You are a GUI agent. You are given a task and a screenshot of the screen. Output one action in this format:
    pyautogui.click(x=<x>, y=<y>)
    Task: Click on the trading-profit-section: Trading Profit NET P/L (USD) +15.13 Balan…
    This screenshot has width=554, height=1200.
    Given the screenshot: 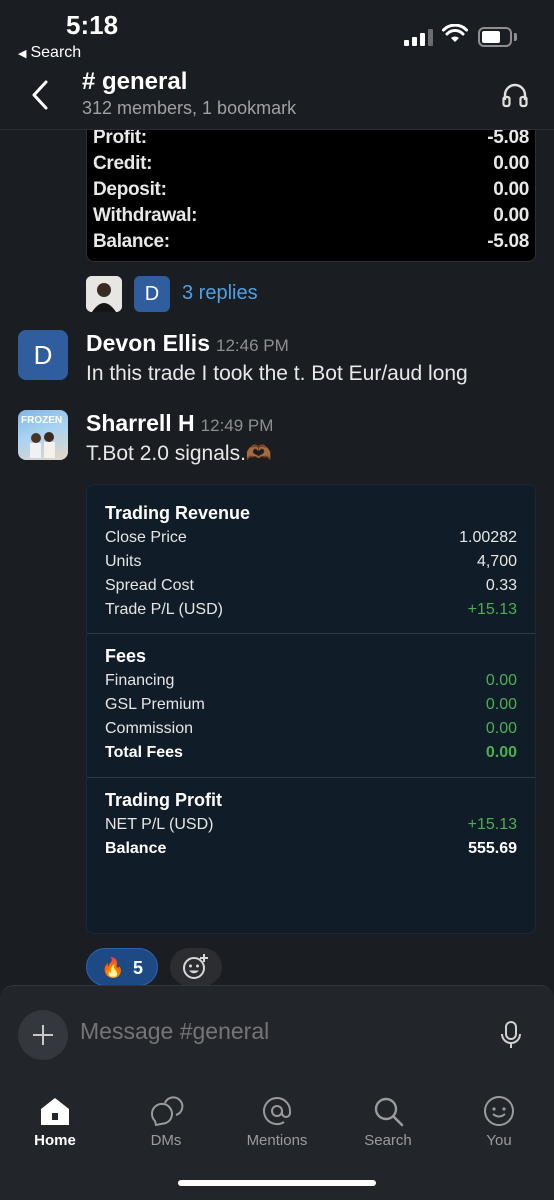 What is the action you would take?
    pyautogui.click(x=311, y=853)
    